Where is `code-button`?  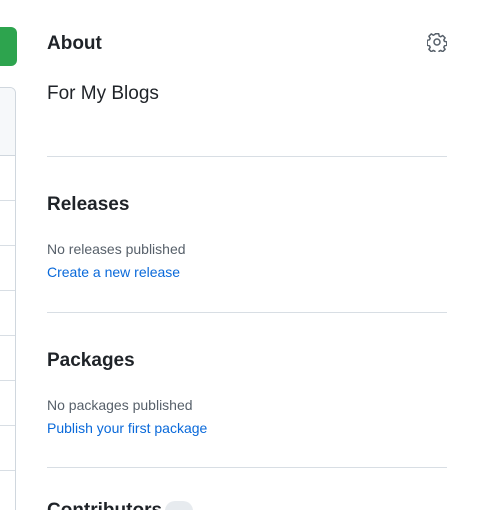 code-button is located at coordinates (8, 46).